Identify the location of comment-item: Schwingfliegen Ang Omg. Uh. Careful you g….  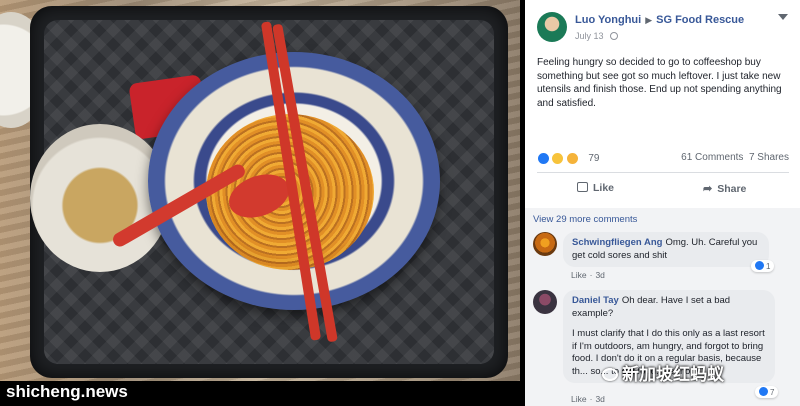
(664, 257).